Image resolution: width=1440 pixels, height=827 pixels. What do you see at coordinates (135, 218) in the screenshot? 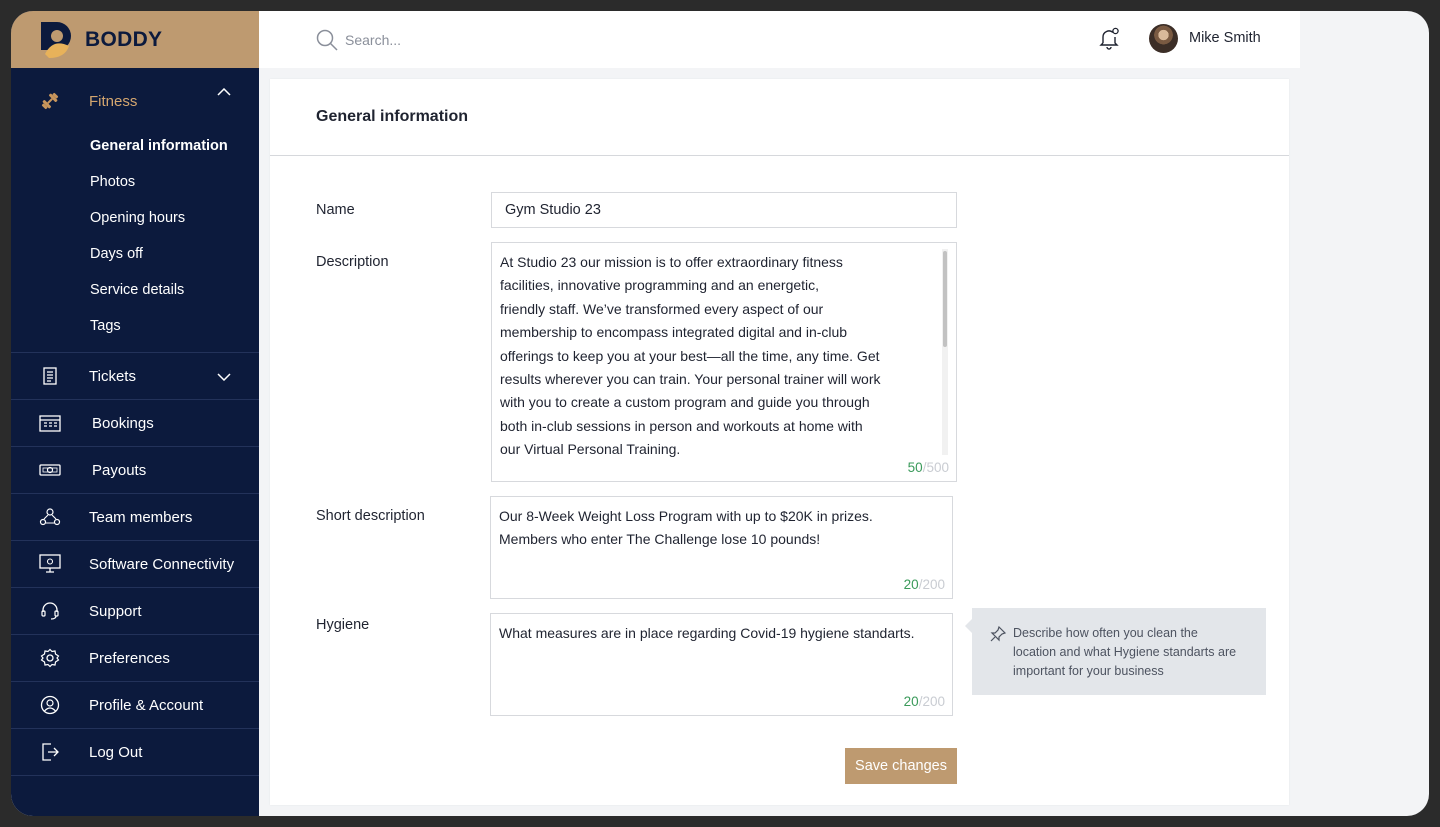
I see `subitem-opening-hours: Opening hours` at bounding box center [135, 218].